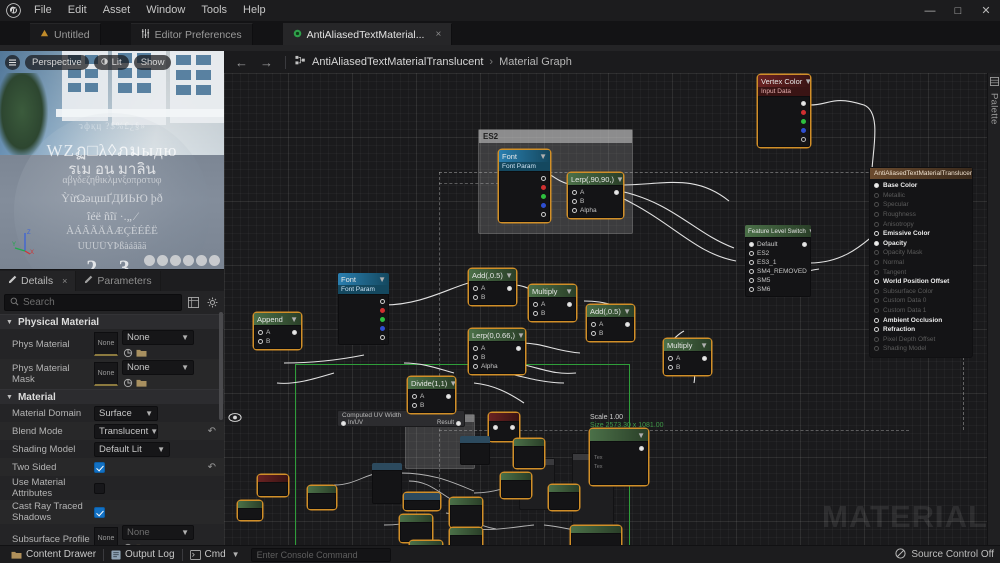 The width and height of the screenshot is (1000, 563). I want to click on revert-icon: ↶, so click(214, 467).